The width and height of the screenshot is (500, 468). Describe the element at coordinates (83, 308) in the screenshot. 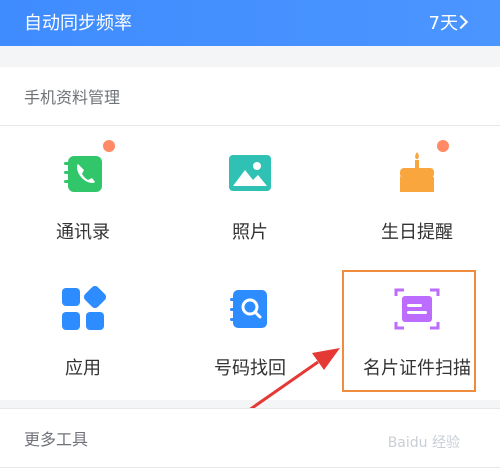

I see `apps-icon` at that location.